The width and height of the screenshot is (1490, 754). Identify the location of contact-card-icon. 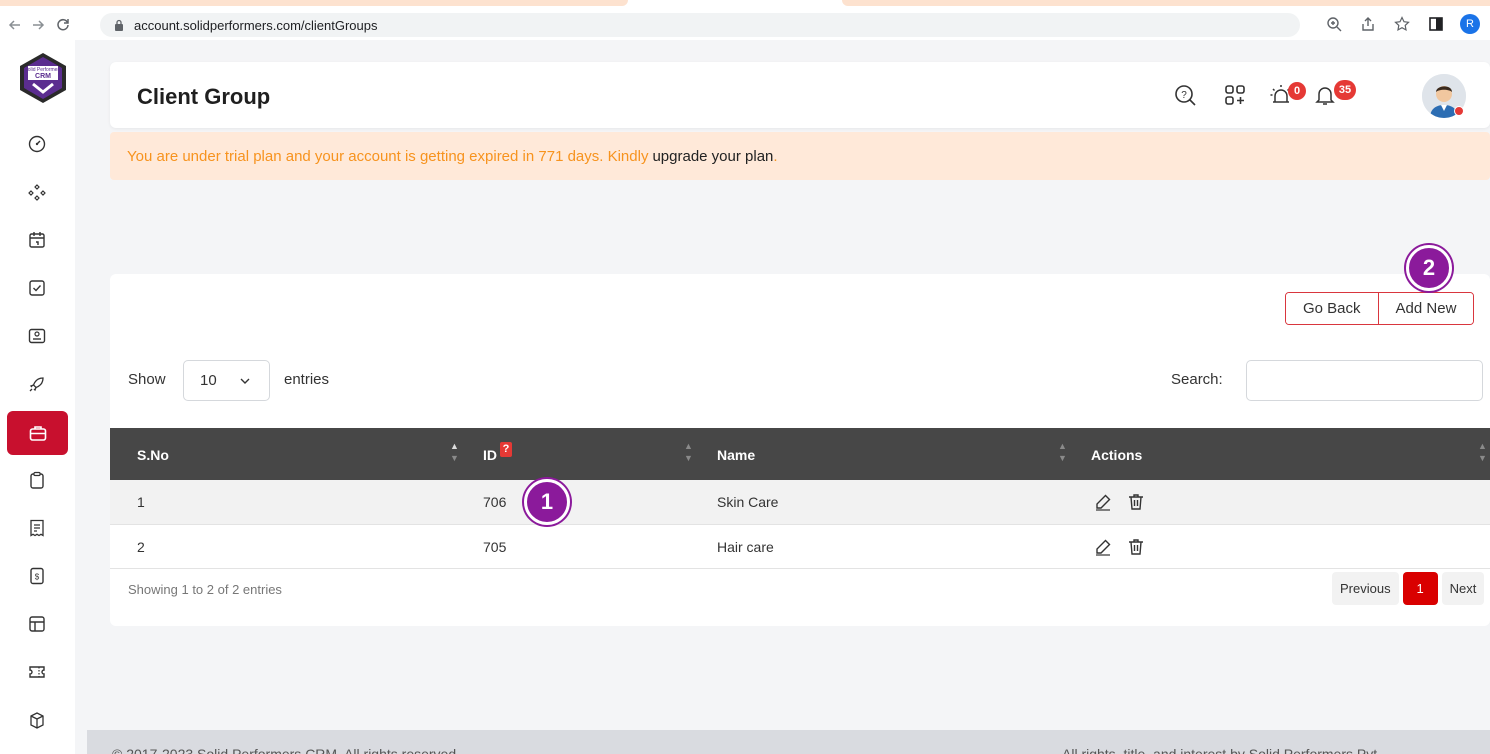
(37, 336).